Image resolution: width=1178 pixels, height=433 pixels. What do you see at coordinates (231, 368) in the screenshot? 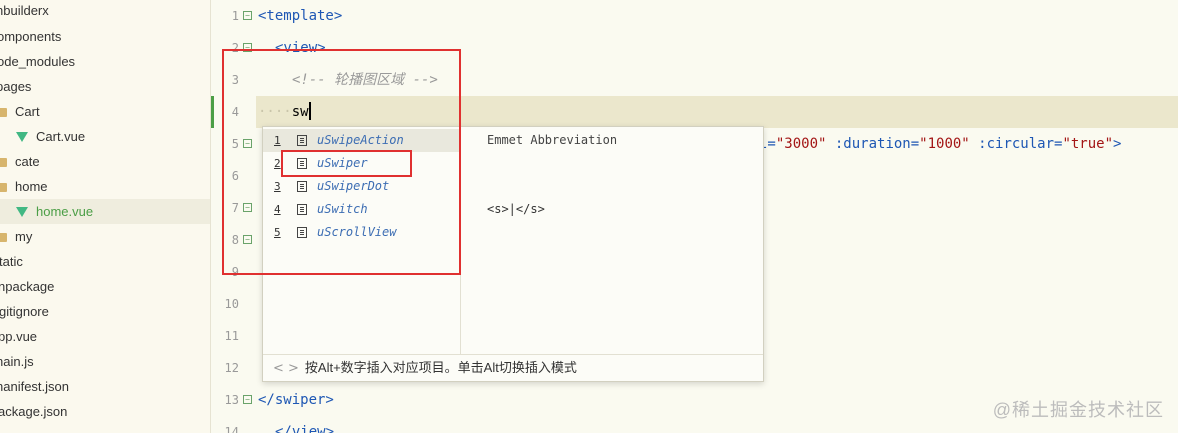
I see `line-number: 12` at bounding box center [231, 368].